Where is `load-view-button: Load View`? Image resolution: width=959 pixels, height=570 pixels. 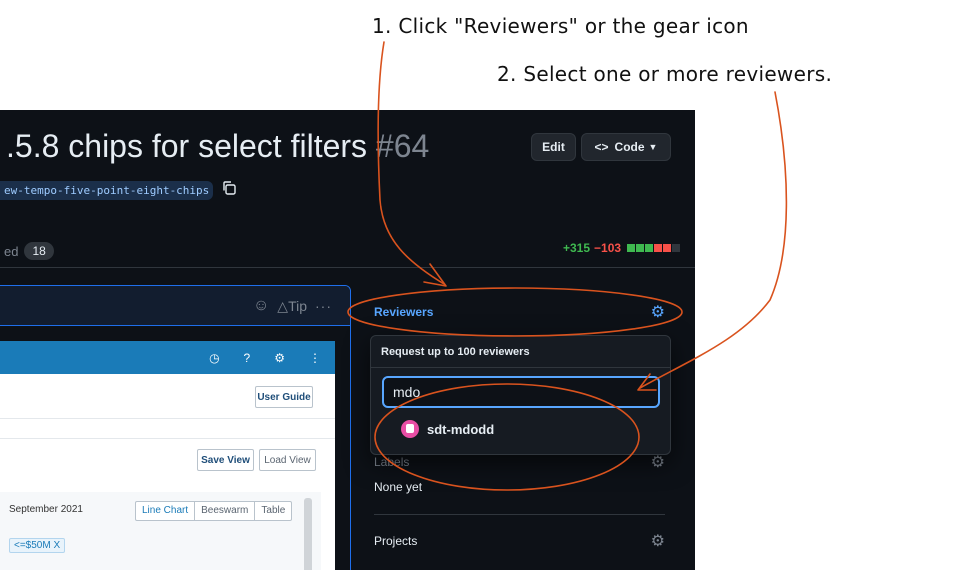
load-view-button: Load View is located at coordinates (287, 460).